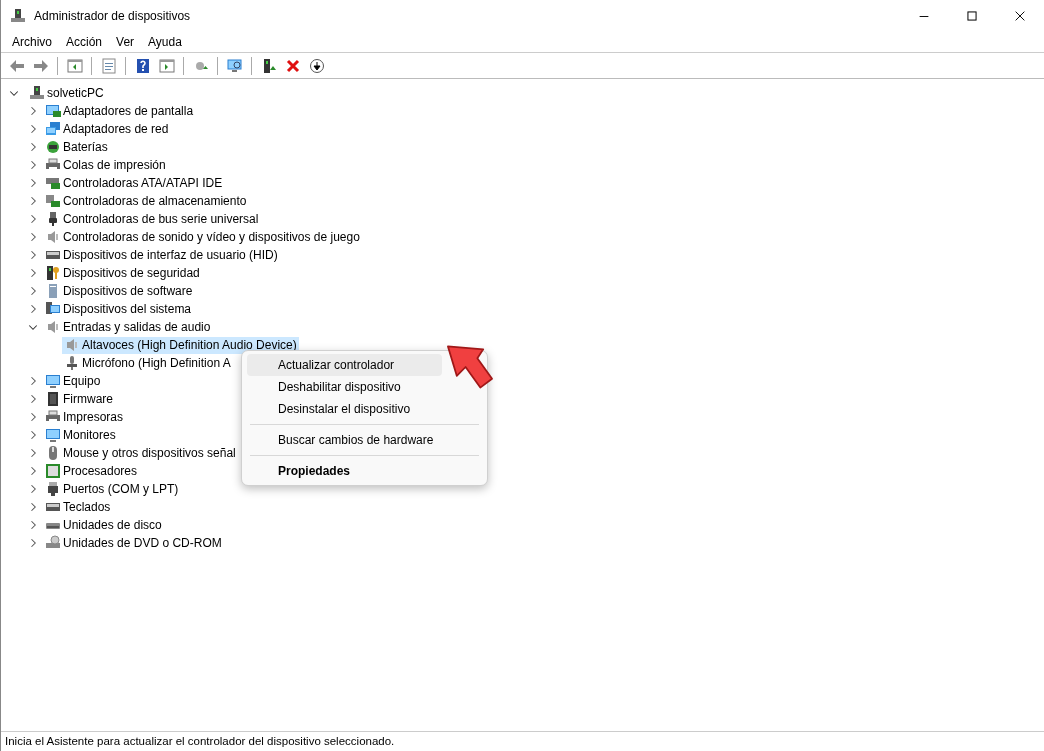 This screenshot has width=1044, height=751. What do you see at coordinates (344, 409) in the screenshot?
I see `menu-item: Desinstalar el dispositivo` at bounding box center [344, 409].